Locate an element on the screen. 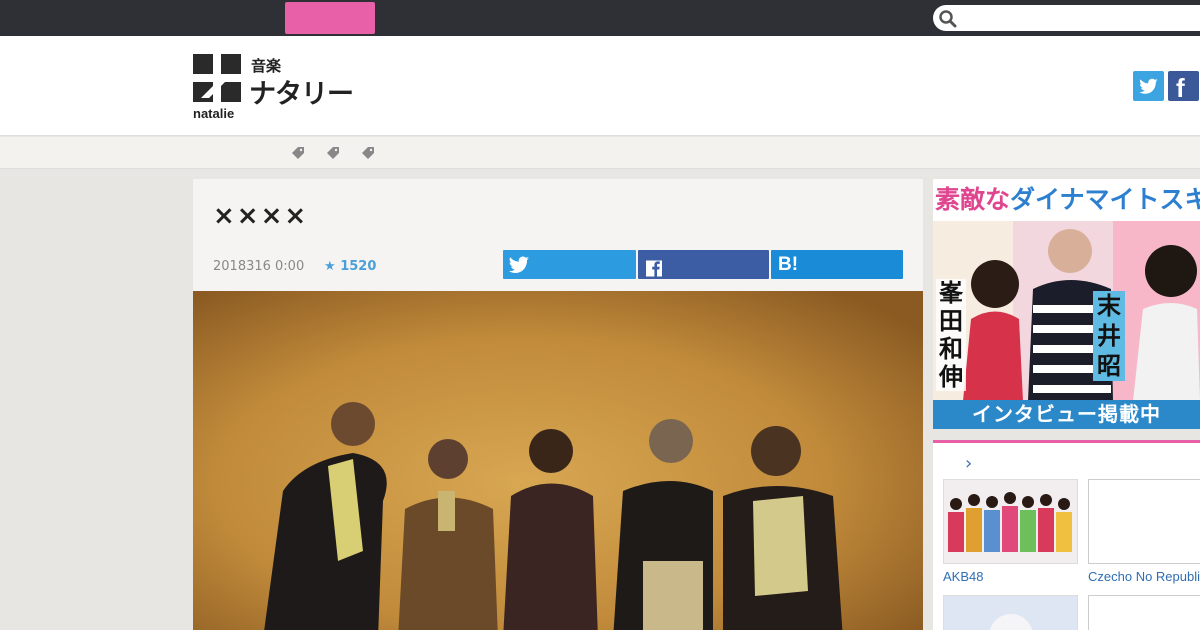  site-logo: 音楽 ナタリー natalie is located at coordinates (278, 89).